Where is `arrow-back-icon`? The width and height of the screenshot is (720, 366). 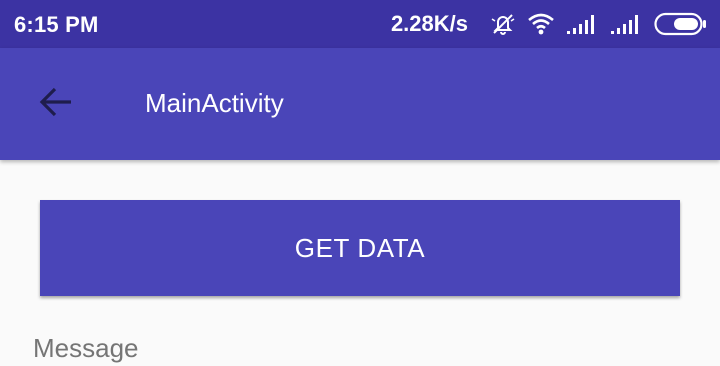 arrow-back-icon is located at coordinates (56, 104).